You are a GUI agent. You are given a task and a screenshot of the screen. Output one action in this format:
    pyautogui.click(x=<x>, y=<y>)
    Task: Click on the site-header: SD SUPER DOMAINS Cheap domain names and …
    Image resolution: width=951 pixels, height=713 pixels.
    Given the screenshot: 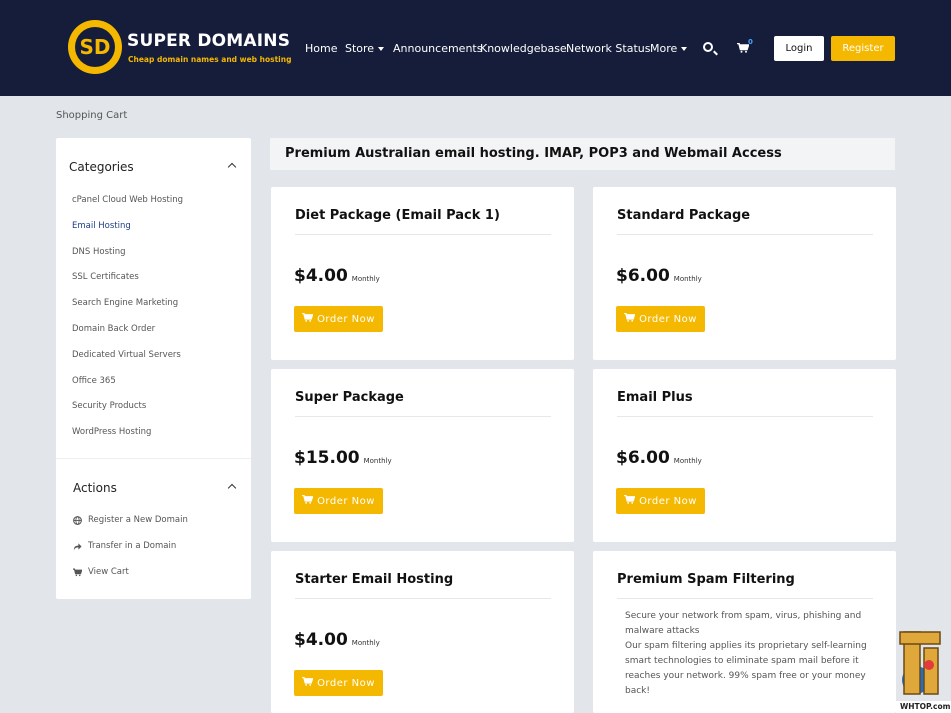 What is the action you would take?
    pyautogui.click(x=475, y=48)
    